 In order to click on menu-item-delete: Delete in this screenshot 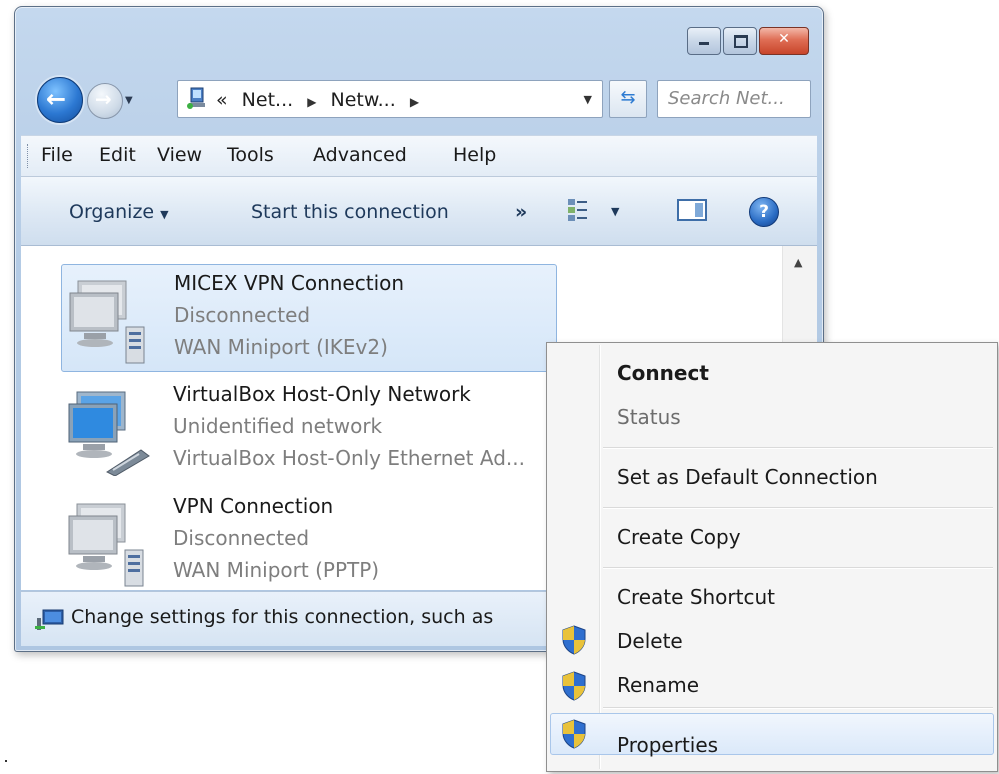, I will do `click(650, 641)`.